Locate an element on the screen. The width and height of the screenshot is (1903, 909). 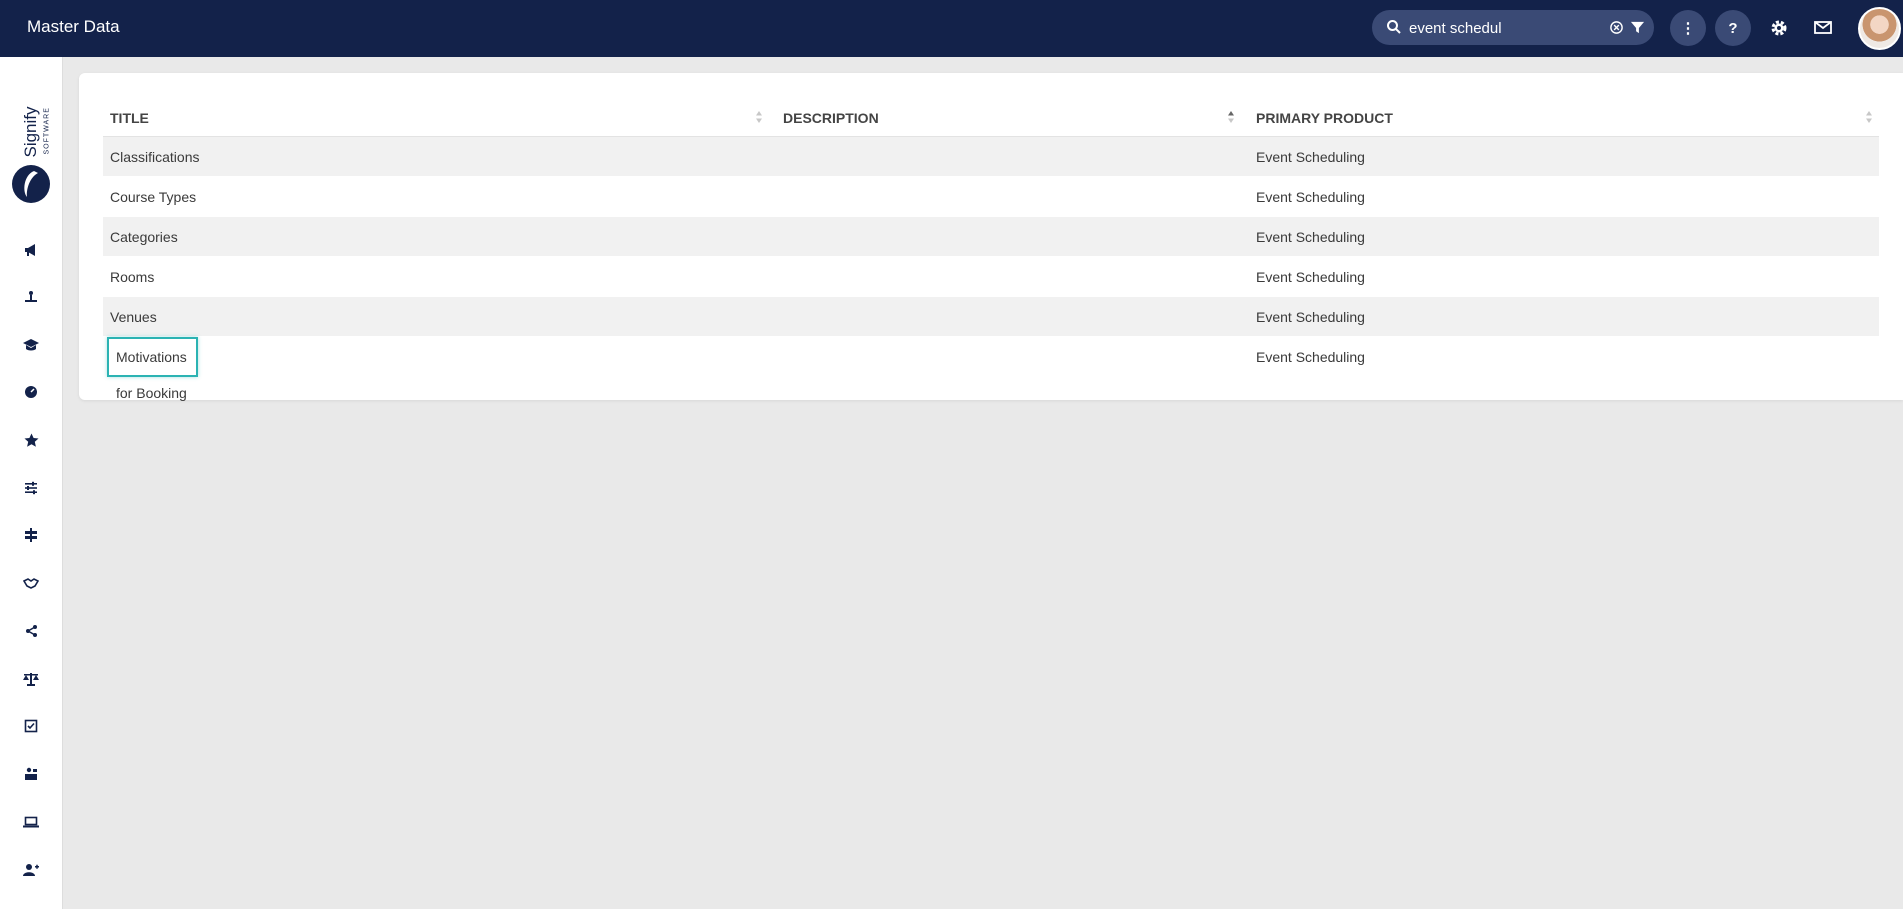
logo-mark is located at coordinates (31, 184).